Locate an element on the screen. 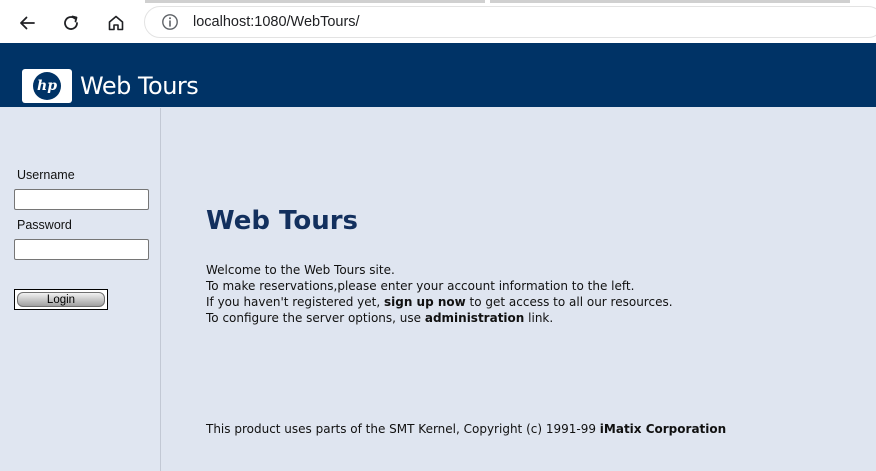 Image resolution: width=876 pixels, height=471 pixels. site-title: Web Tours is located at coordinates (139, 86).